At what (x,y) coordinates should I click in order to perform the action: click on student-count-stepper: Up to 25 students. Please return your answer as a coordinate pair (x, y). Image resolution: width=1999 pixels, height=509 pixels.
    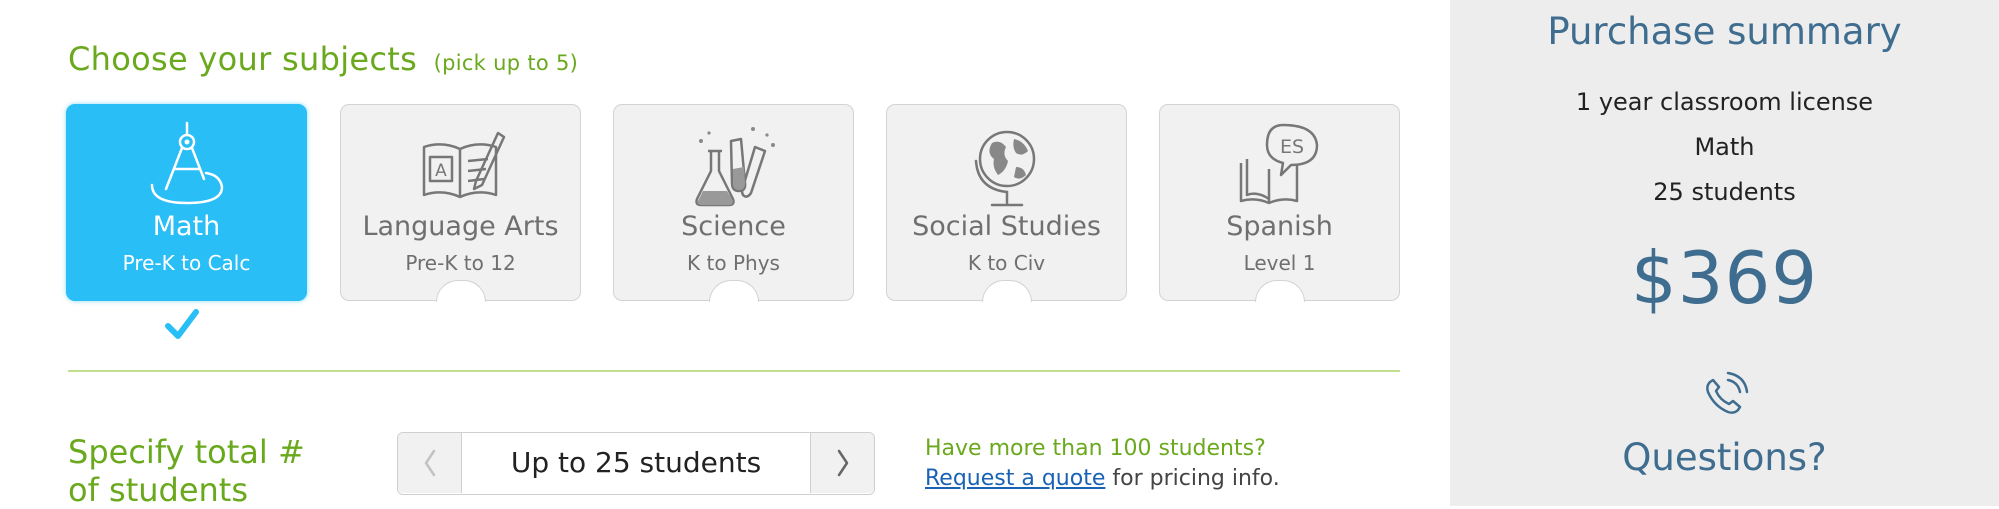
    Looking at the image, I should click on (636, 463).